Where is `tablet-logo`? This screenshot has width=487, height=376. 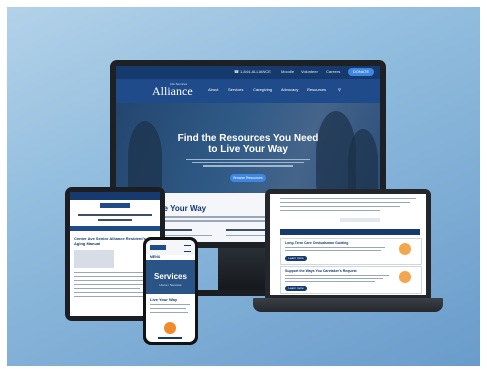 tablet-logo is located at coordinates (115, 205).